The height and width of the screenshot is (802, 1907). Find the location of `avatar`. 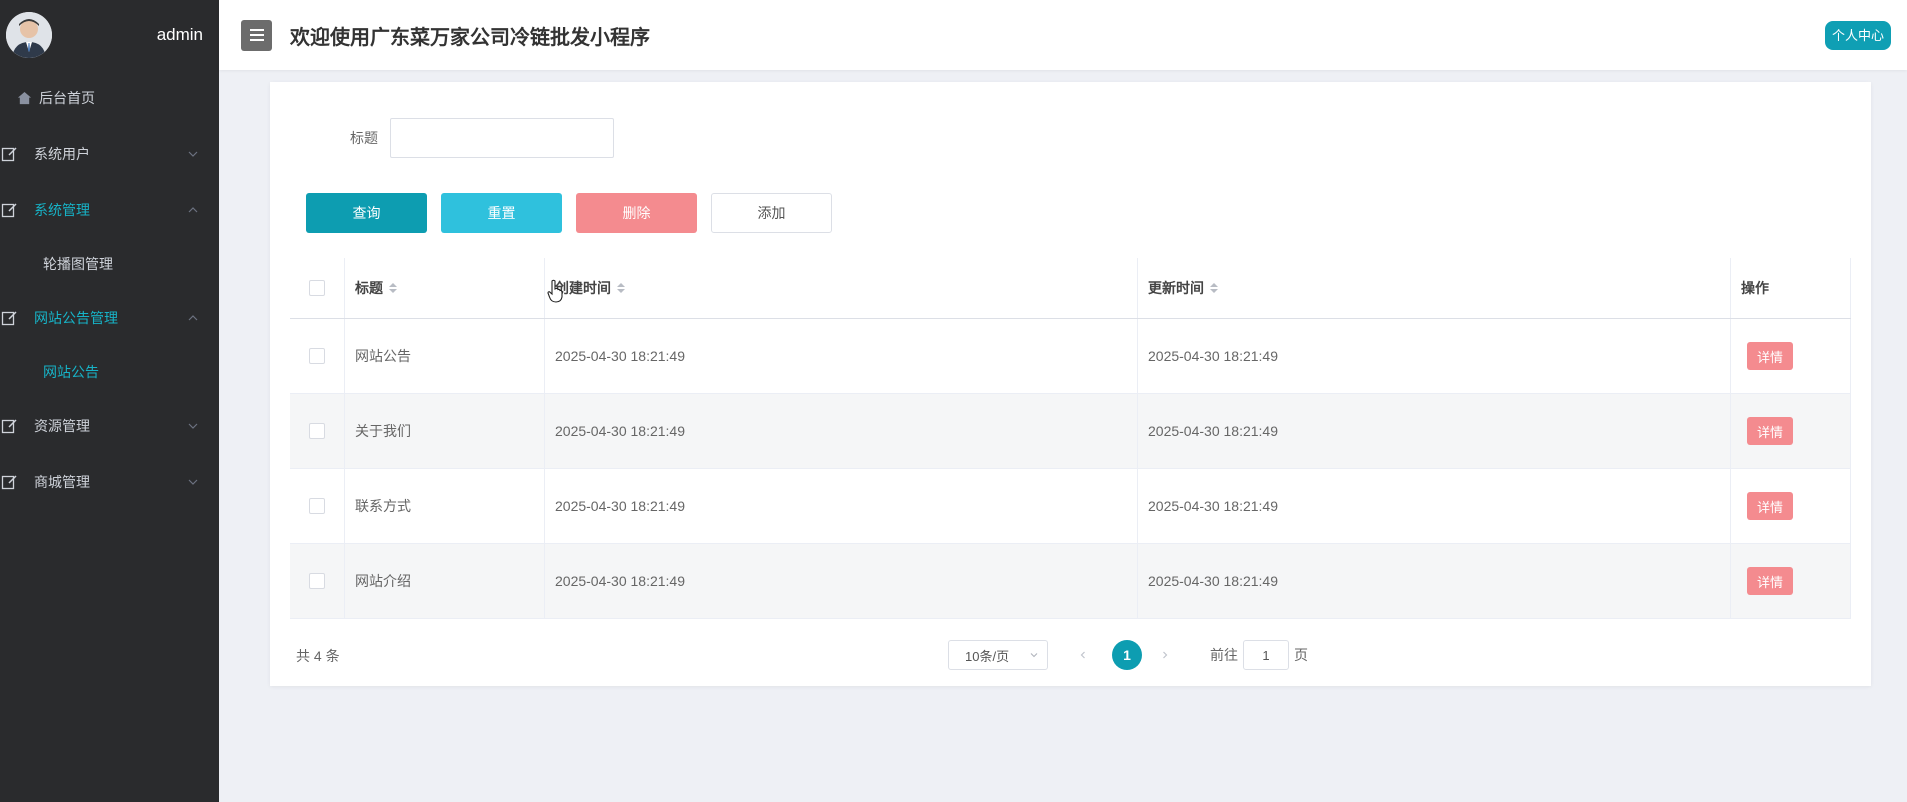

avatar is located at coordinates (29, 35).